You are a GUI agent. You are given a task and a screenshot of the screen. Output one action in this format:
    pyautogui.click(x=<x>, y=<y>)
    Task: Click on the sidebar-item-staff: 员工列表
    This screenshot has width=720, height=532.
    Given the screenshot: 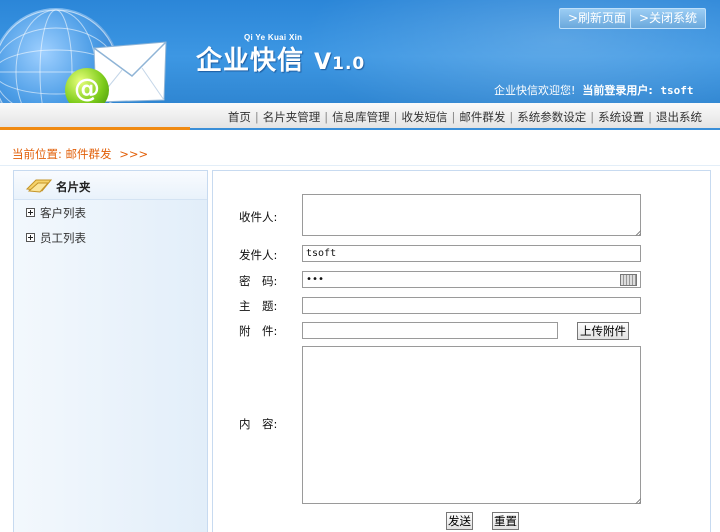 What is the action you would take?
    pyautogui.click(x=56, y=238)
    